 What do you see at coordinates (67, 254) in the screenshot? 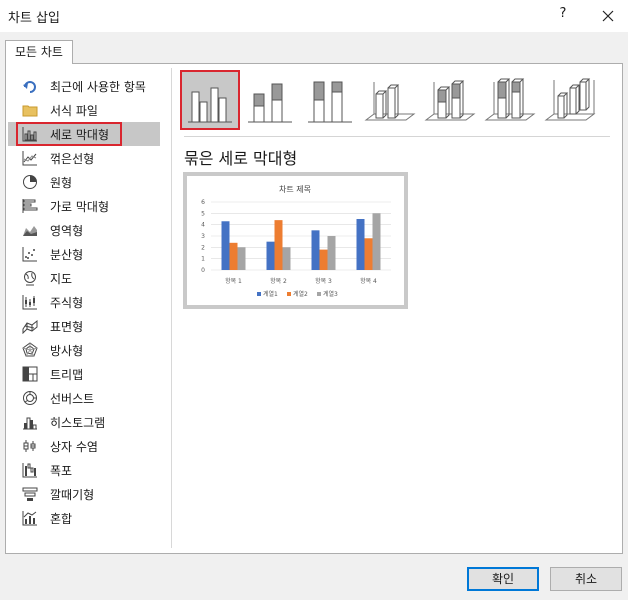
I see `sidebar-item-label: 분산형` at bounding box center [67, 254].